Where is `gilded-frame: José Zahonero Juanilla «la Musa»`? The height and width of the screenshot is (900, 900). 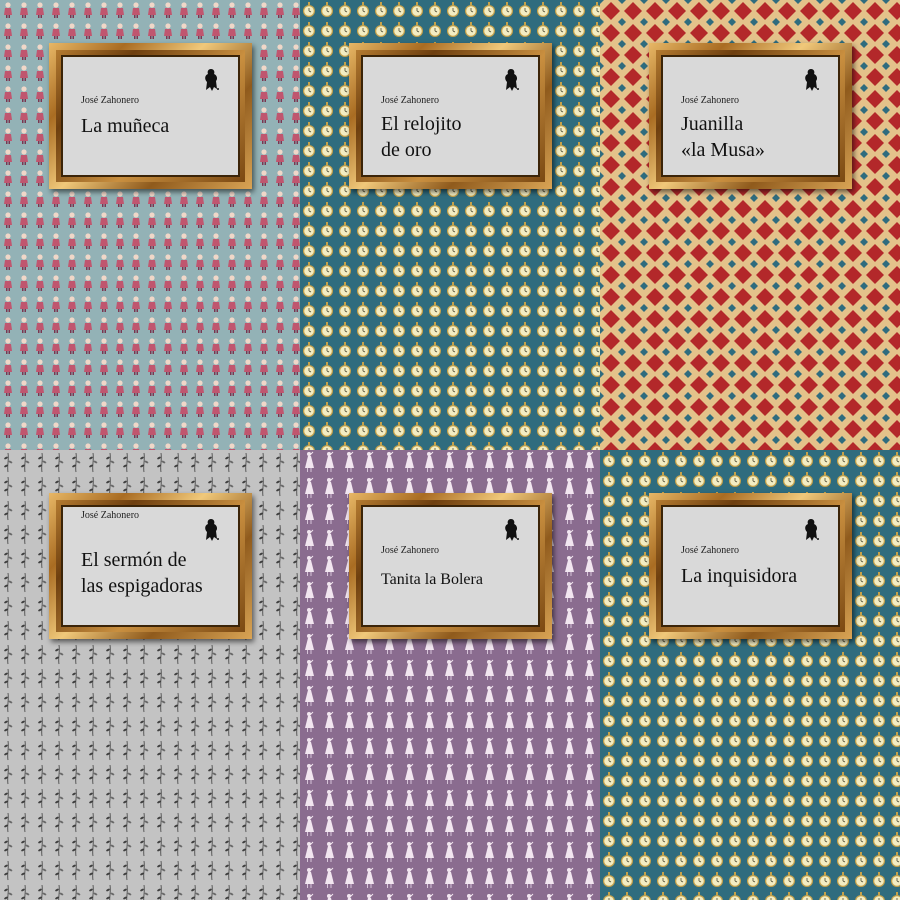
gilded-frame: José Zahonero Juanilla «la Musa» is located at coordinates (750, 116).